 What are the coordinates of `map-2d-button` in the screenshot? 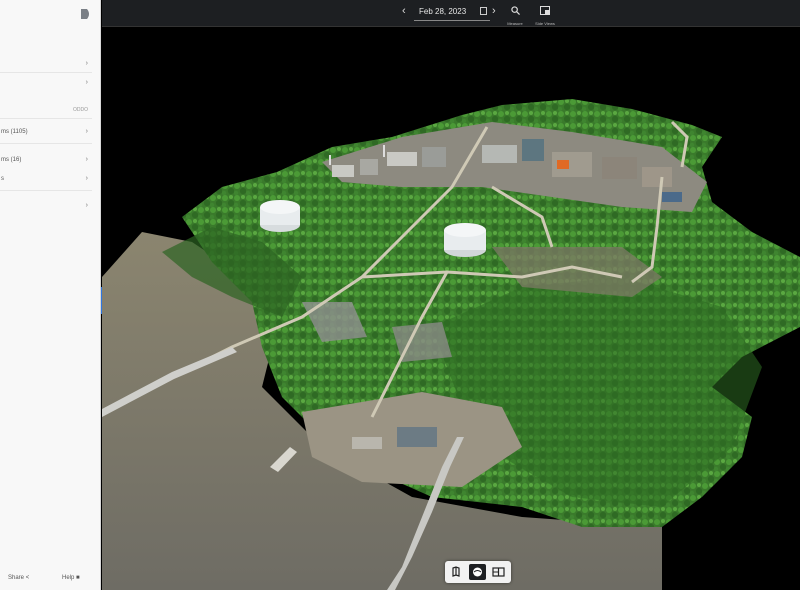 It's located at (456, 572).